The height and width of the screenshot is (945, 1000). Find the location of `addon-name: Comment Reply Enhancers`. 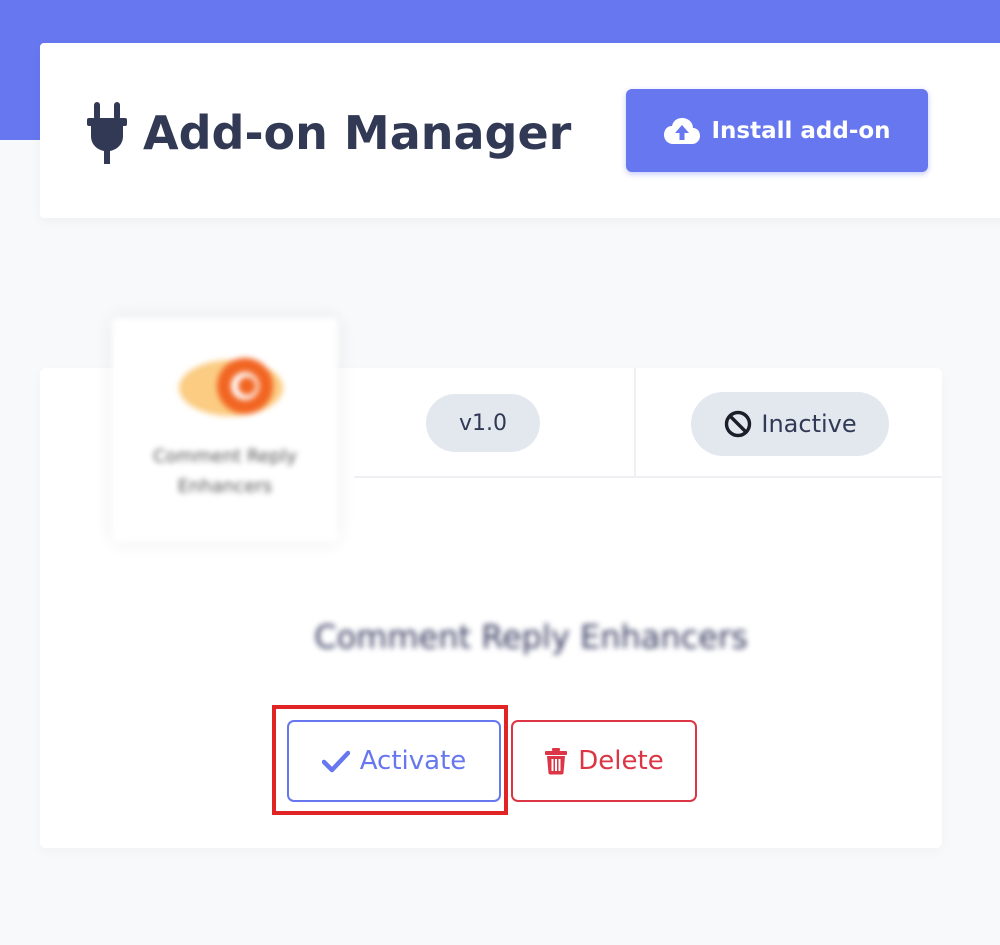

addon-name: Comment Reply Enhancers is located at coordinates (531, 637).